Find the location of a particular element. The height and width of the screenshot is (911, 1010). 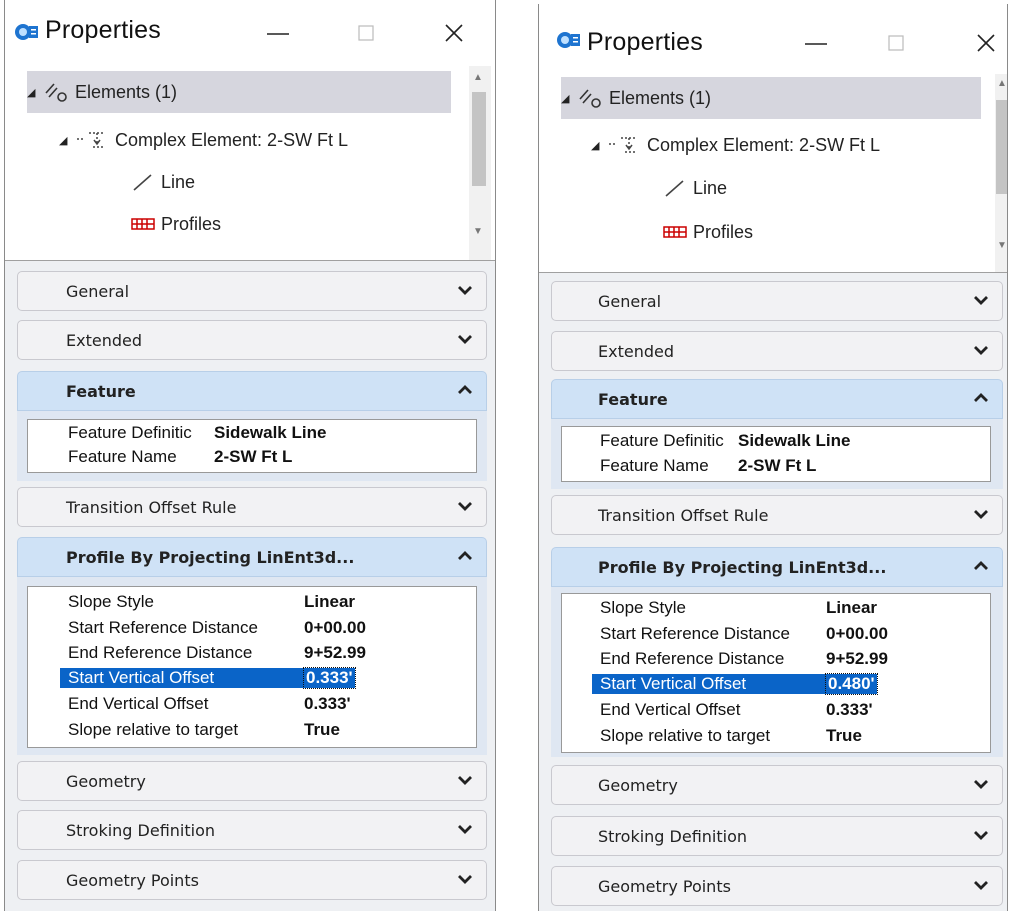

section-label: General is located at coordinates (98, 291).